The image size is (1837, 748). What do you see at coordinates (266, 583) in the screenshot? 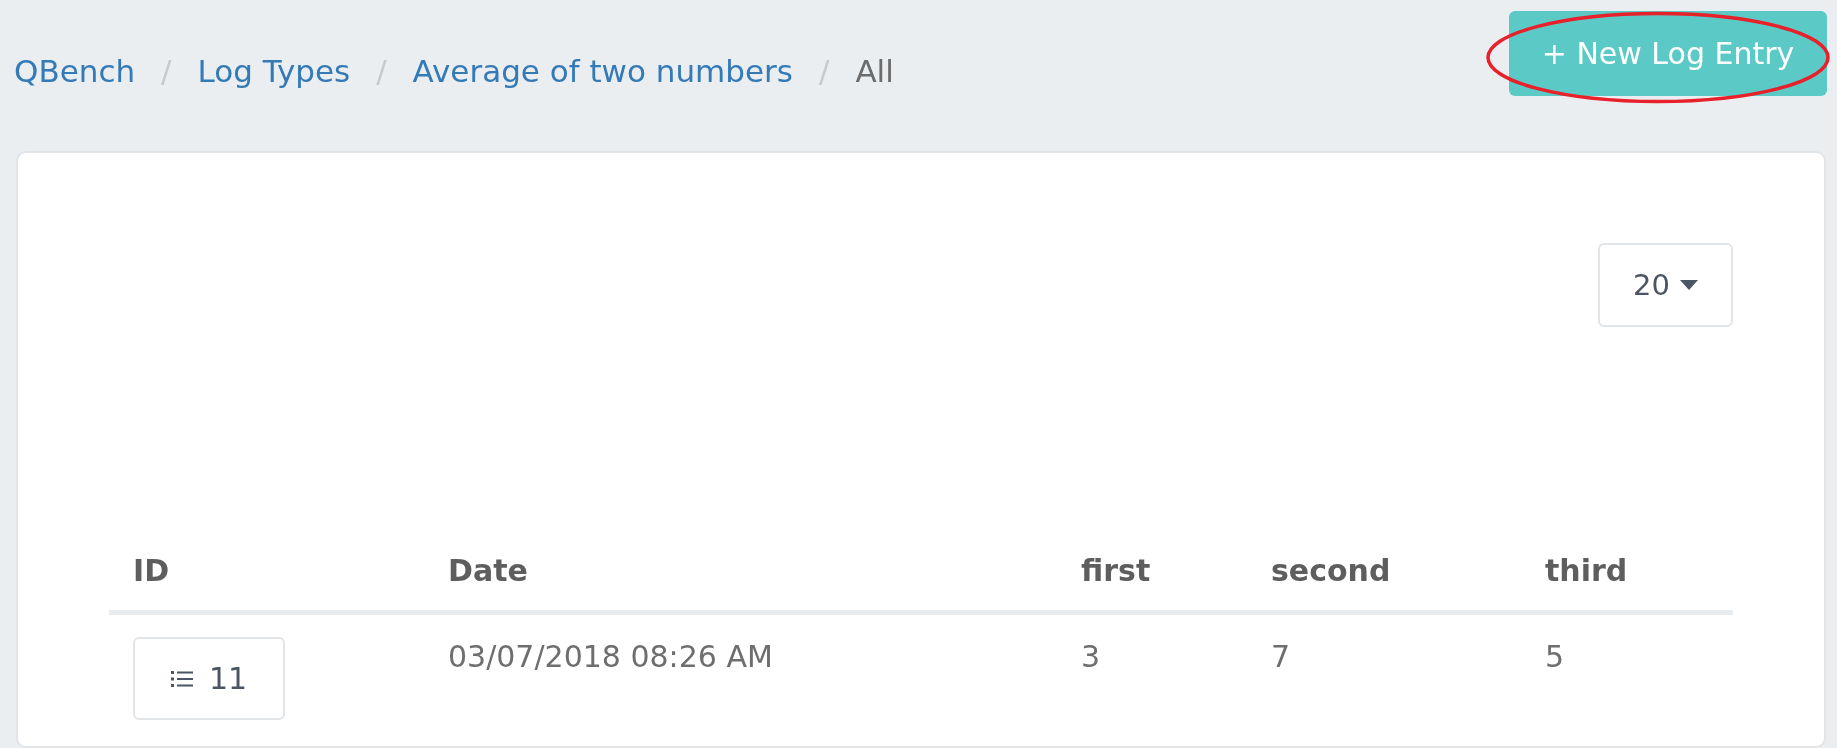
I see `column-header: ID` at bounding box center [266, 583].